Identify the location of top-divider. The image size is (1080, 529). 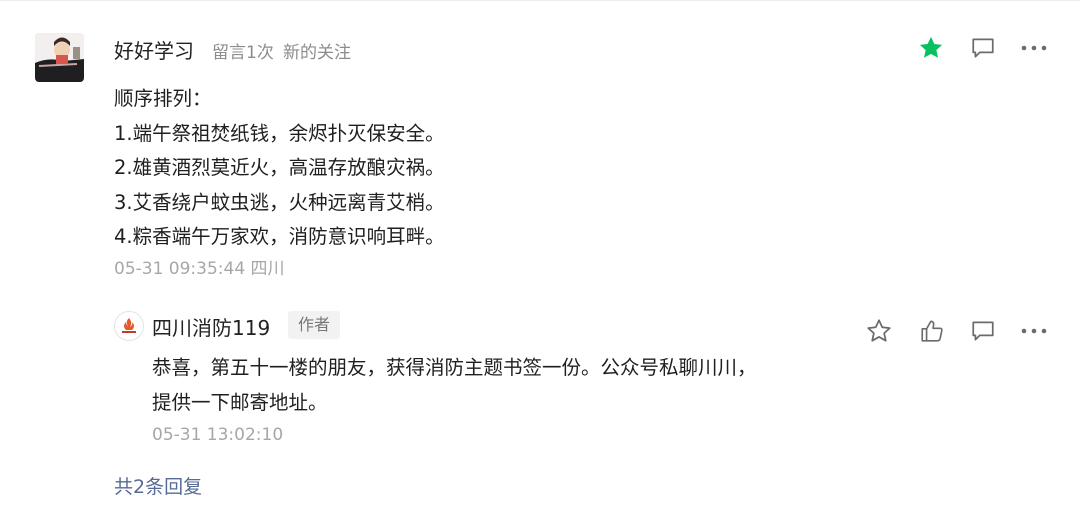
(540, 0).